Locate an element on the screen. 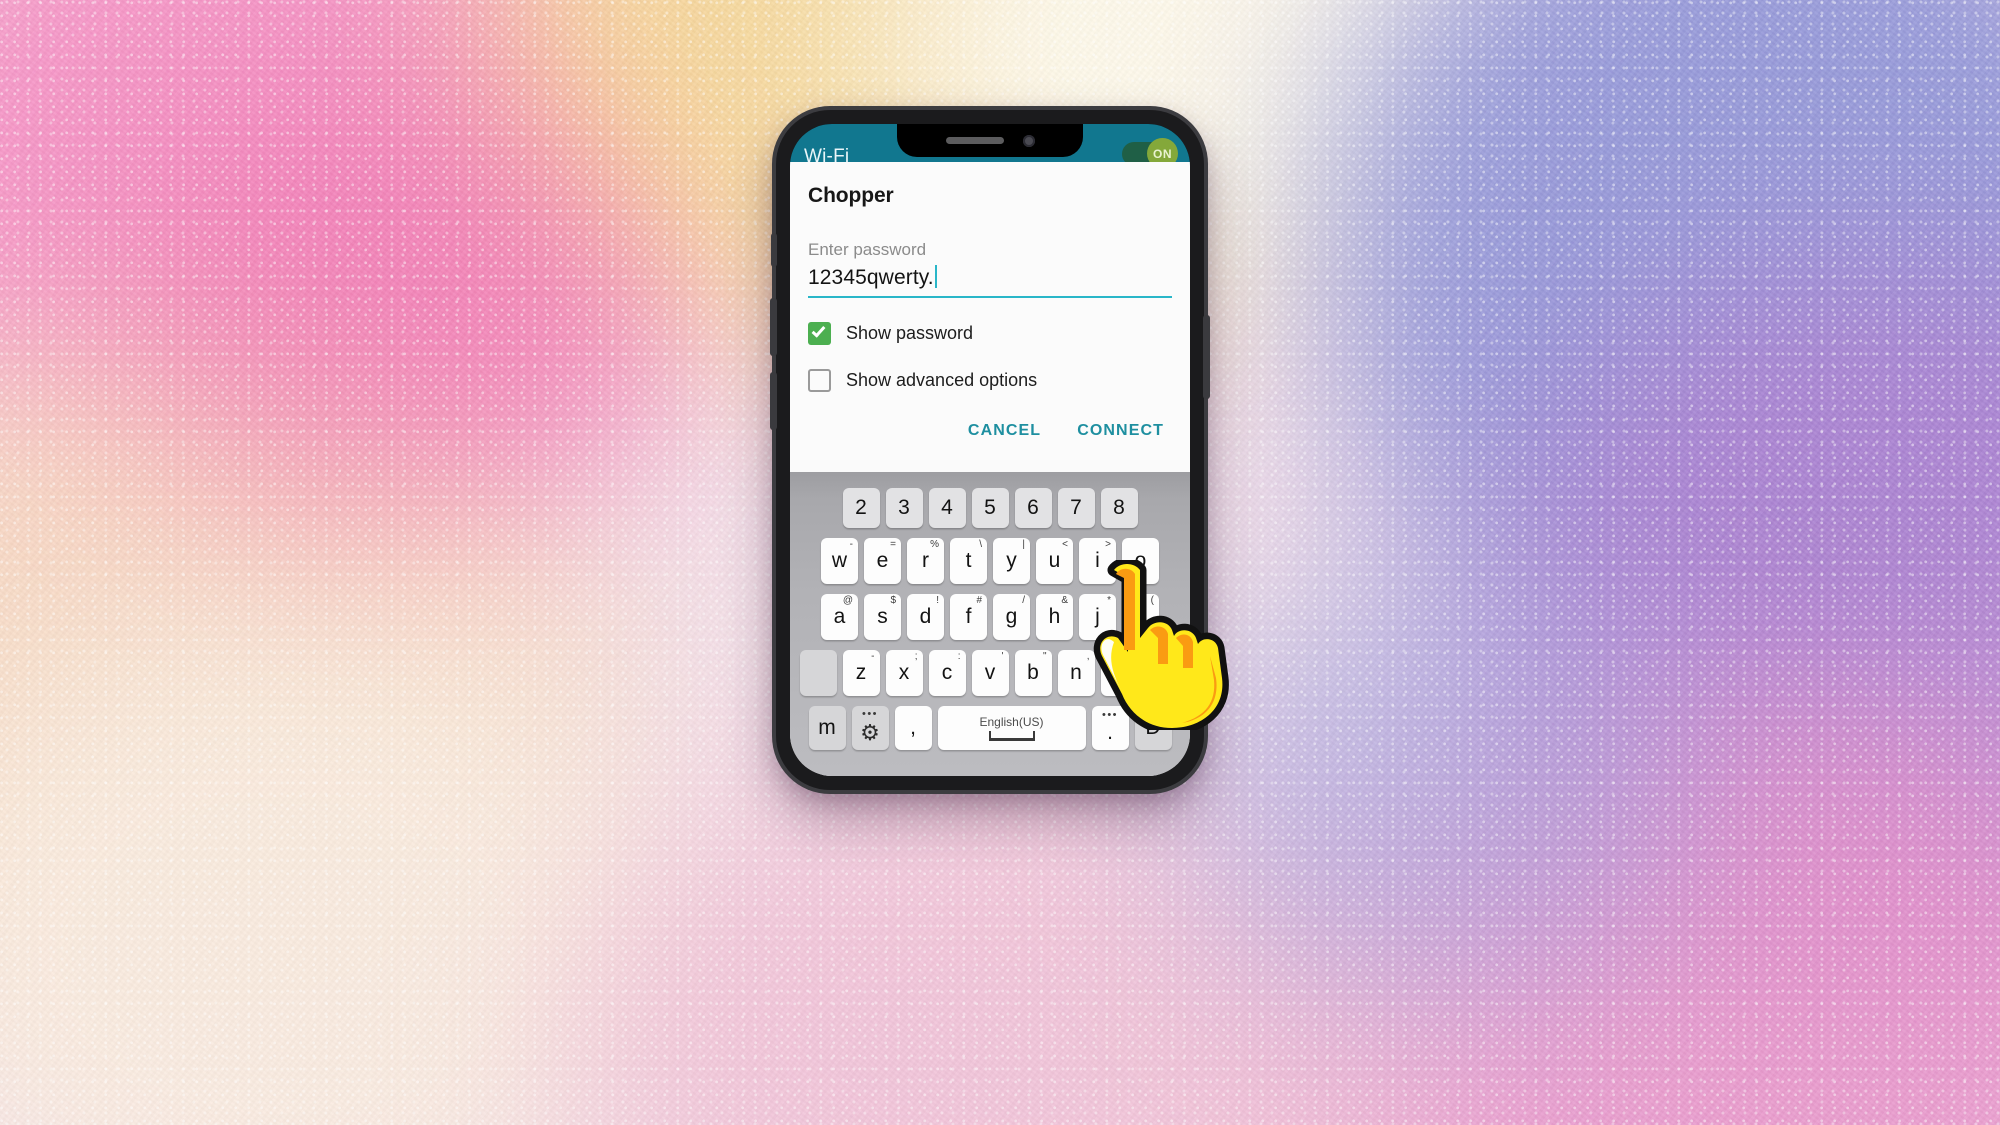 This screenshot has width=2000, height=1125. show-password-checkbox is located at coordinates (819, 333).